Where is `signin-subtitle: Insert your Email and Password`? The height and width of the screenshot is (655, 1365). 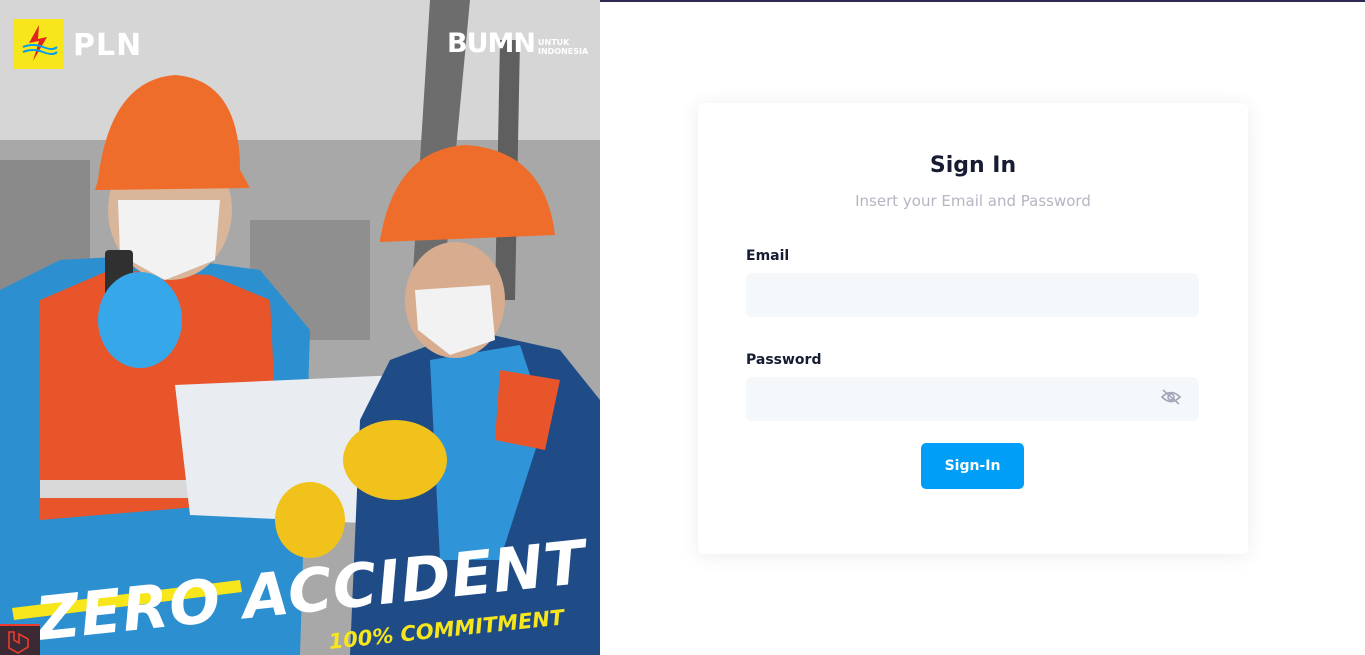 signin-subtitle: Insert your Email and Password is located at coordinates (973, 201).